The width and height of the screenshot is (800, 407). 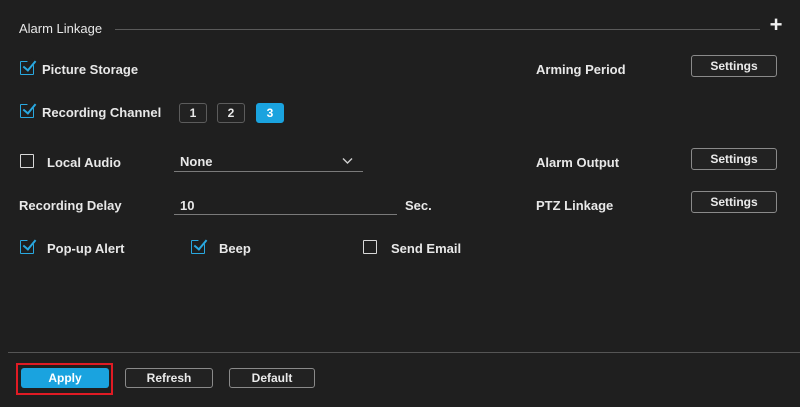 I want to click on select-underline, so click(x=268, y=171).